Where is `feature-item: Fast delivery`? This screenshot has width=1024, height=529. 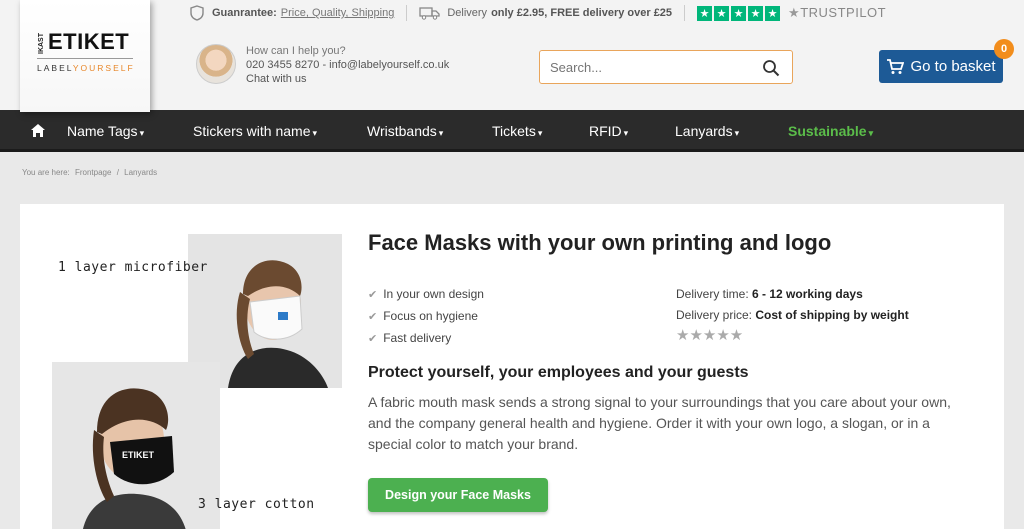
feature-item: Fast delivery is located at coordinates (426, 339).